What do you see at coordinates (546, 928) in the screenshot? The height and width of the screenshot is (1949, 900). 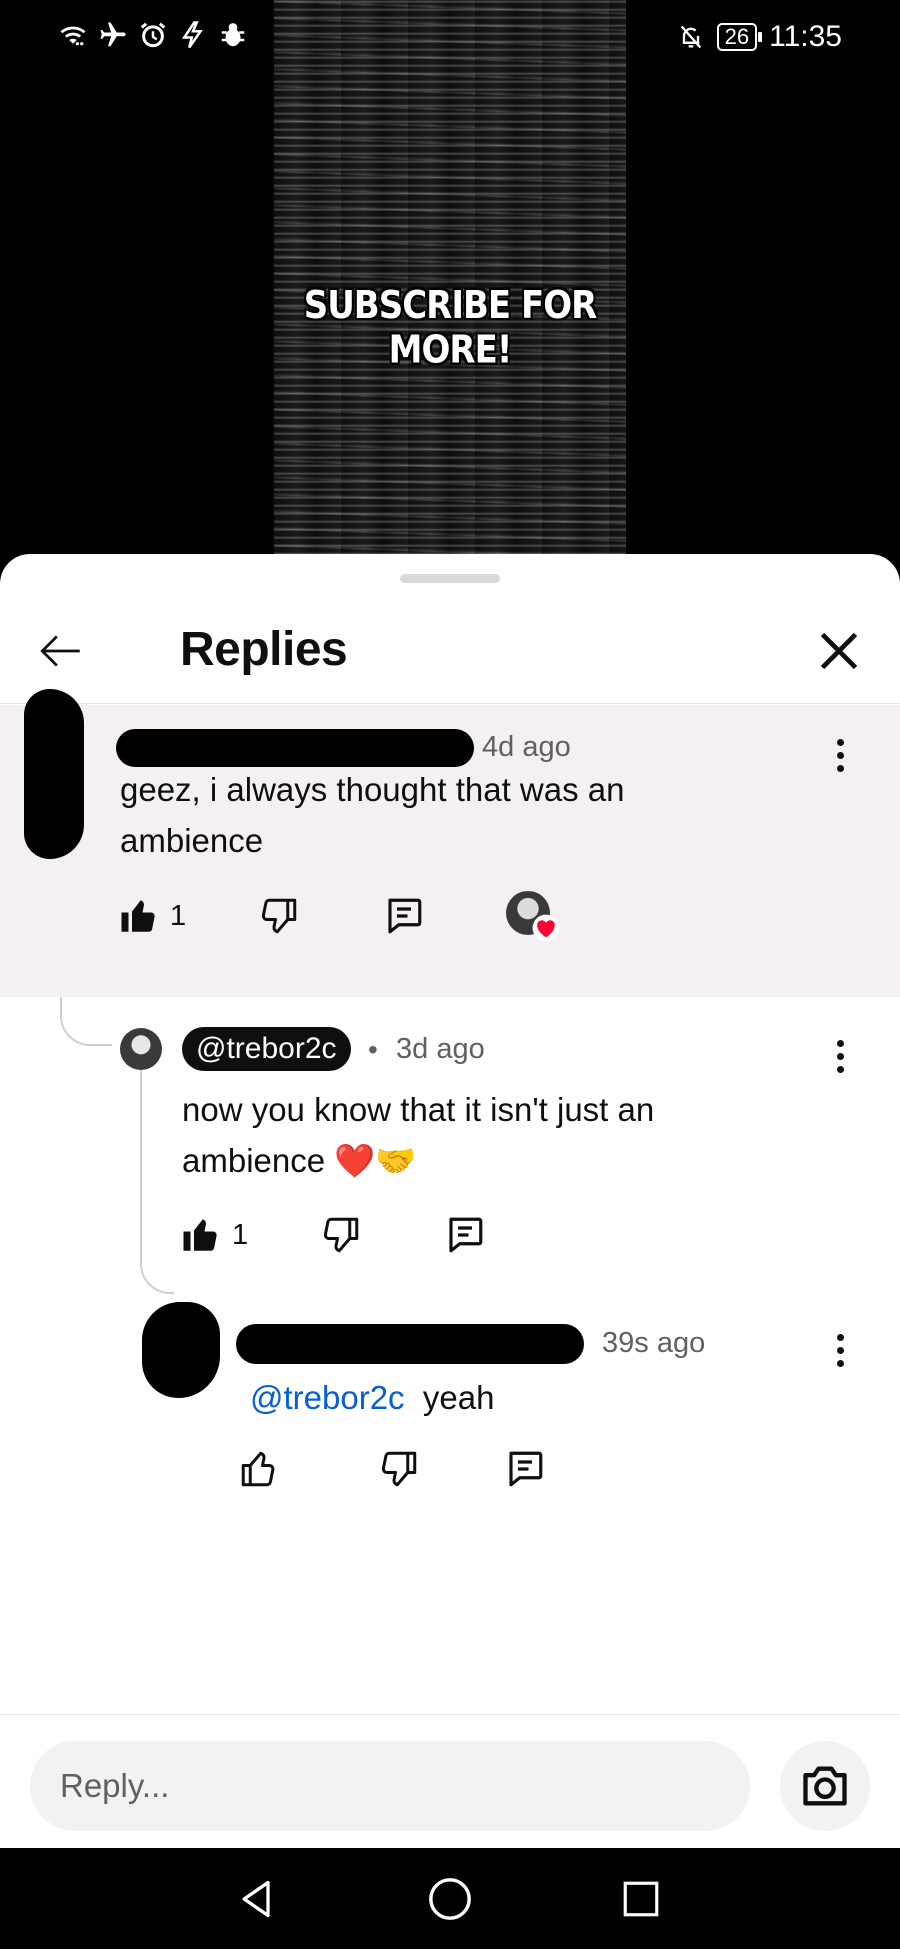 I see `heart-icon` at bounding box center [546, 928].